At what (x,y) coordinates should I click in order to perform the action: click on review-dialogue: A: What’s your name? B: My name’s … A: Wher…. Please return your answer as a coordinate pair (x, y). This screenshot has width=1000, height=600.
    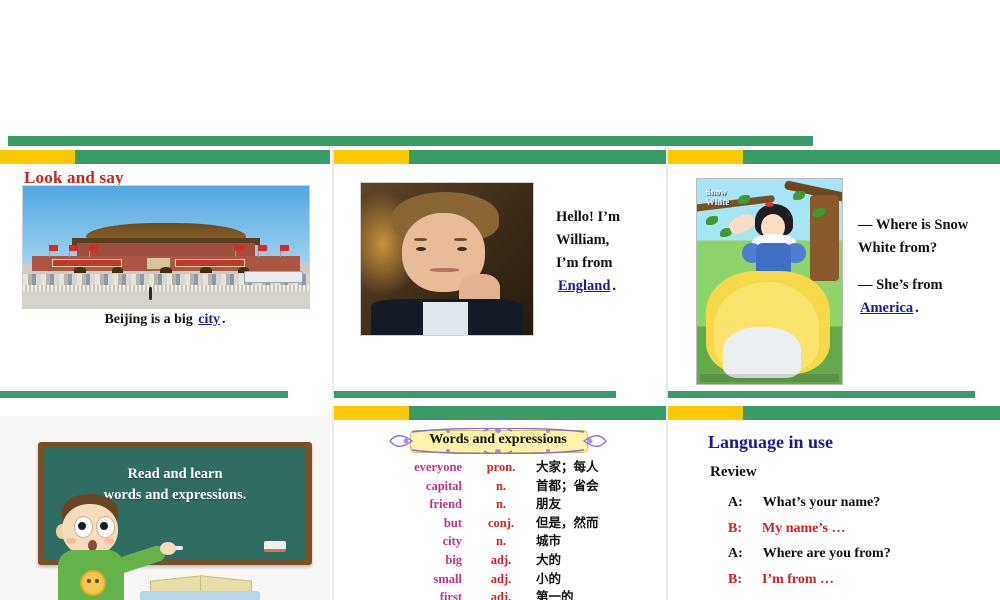
    Looking at the image, I should click on (863, 541).